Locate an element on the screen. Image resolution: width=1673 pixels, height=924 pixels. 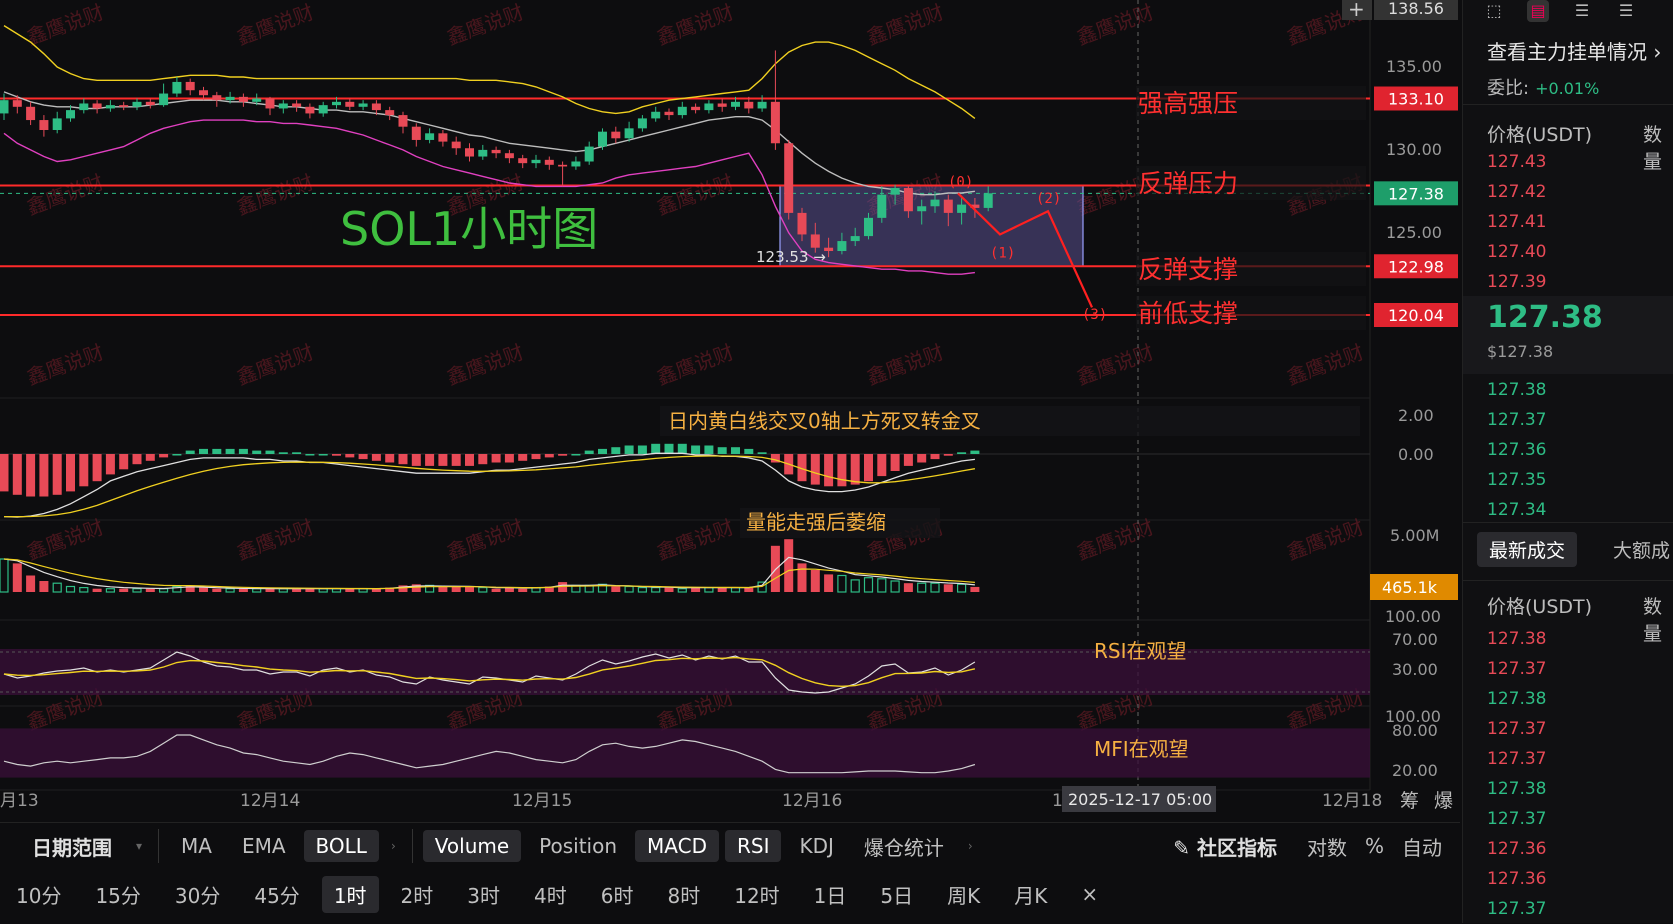
interval-6: 3时 is located at coordinates (483, 894).